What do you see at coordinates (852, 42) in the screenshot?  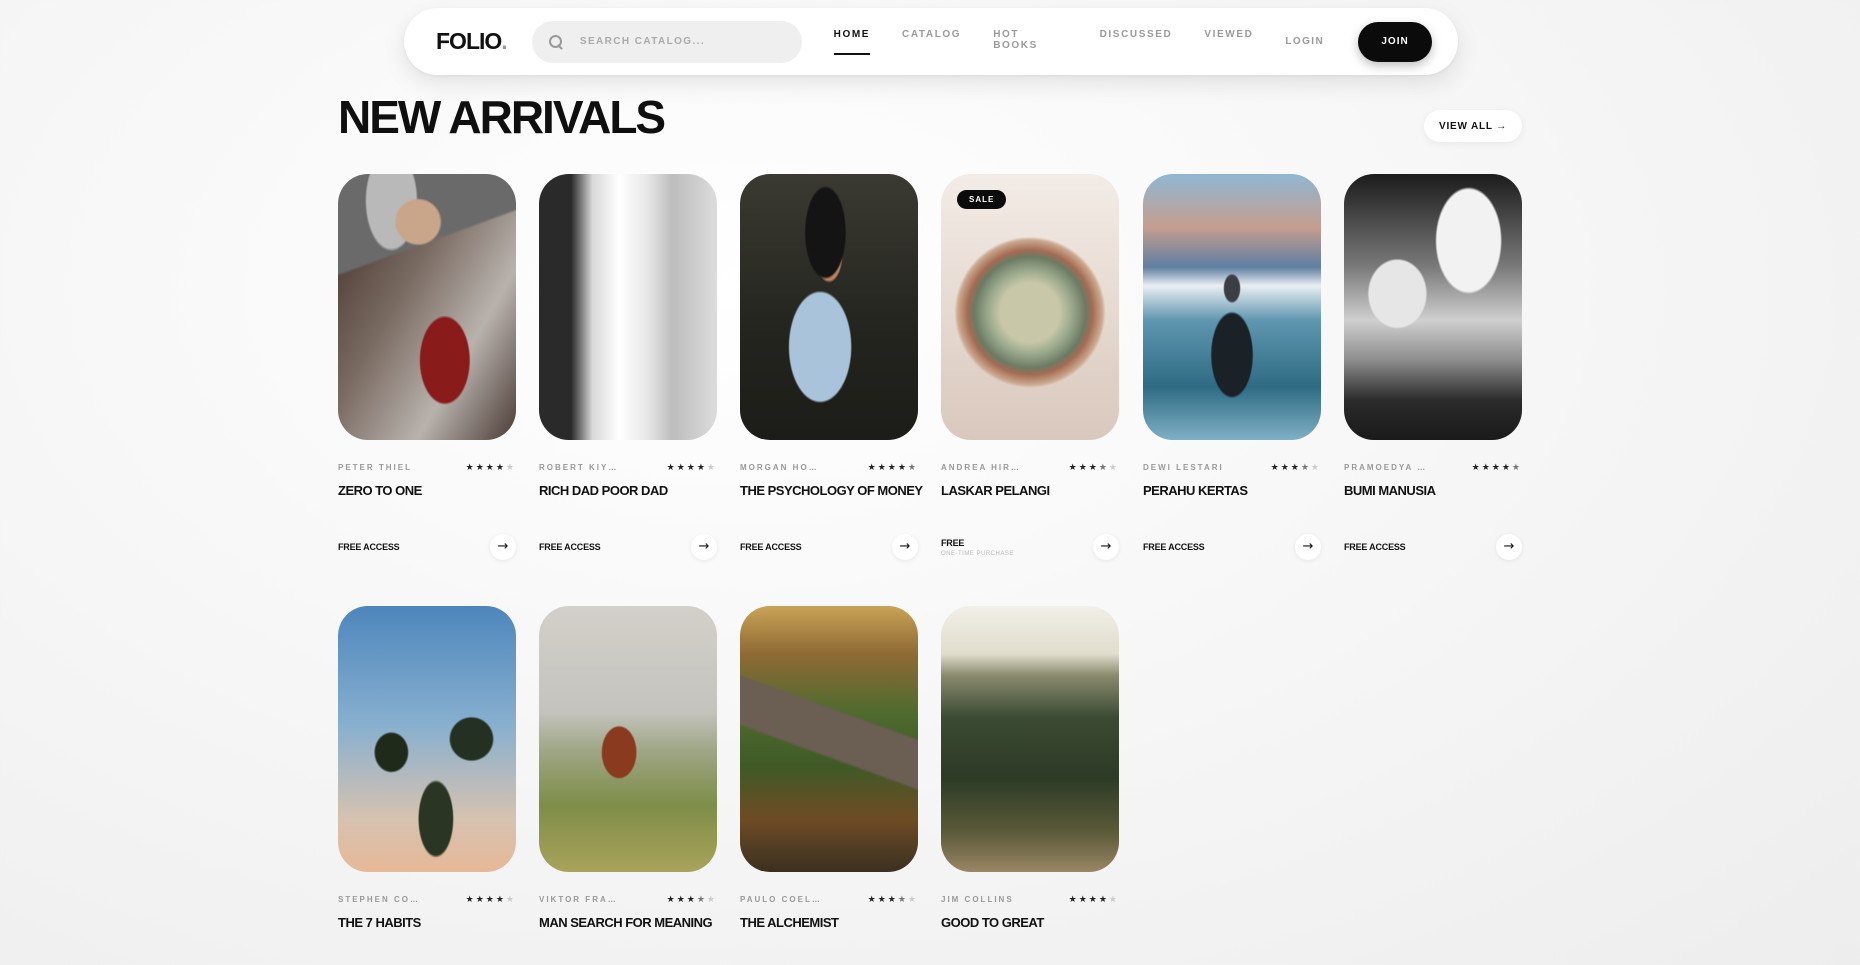 I see `nav-link-home: HOME` at bounding box center [852, 42].